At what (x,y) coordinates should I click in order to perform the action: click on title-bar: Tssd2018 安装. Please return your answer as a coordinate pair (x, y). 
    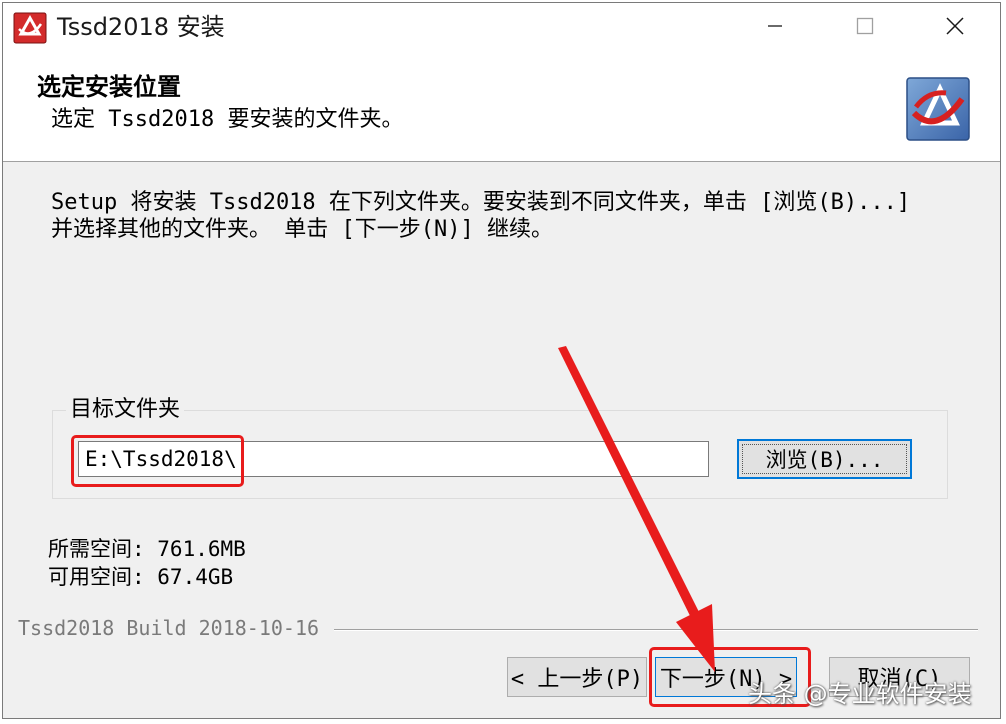
    Looking at the image, I should click on (501, 28).